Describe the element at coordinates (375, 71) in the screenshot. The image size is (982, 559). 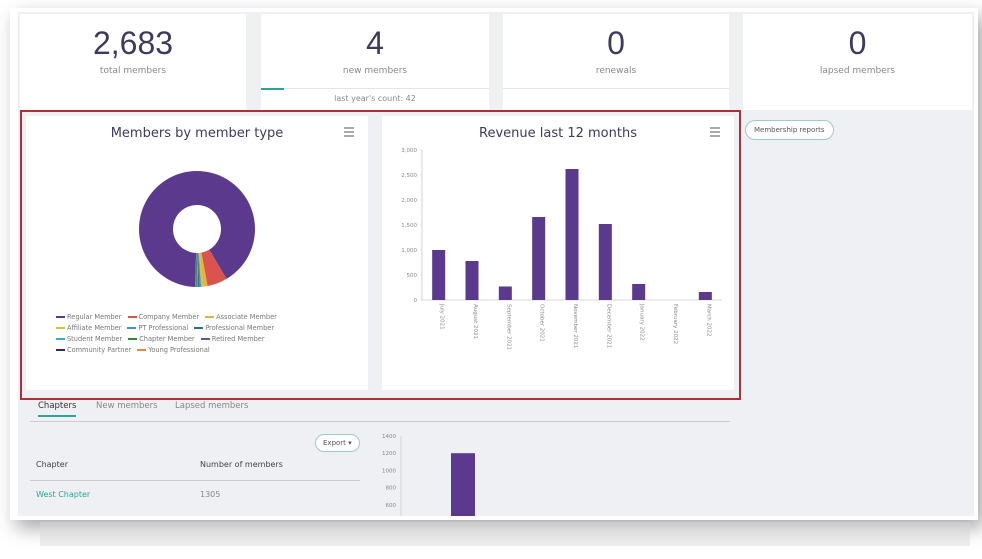
I see `stat-label: new members` at that location.